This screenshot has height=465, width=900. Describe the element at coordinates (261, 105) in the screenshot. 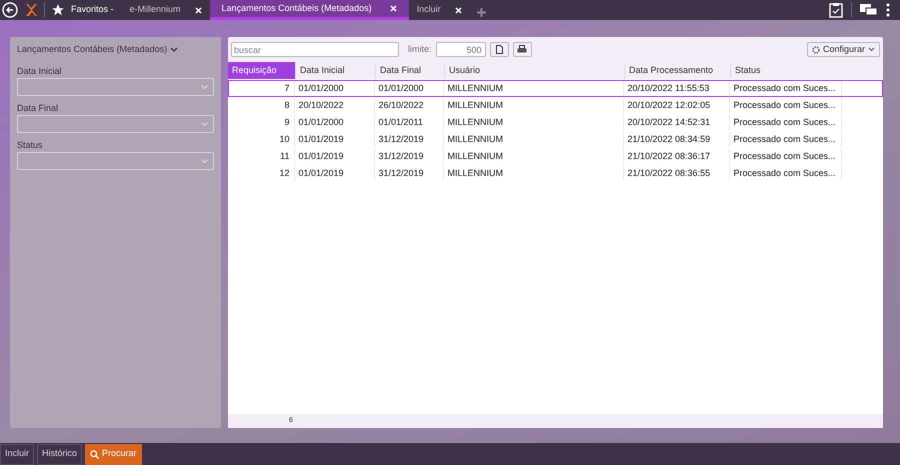

I see `table-cell: 8` at that location.